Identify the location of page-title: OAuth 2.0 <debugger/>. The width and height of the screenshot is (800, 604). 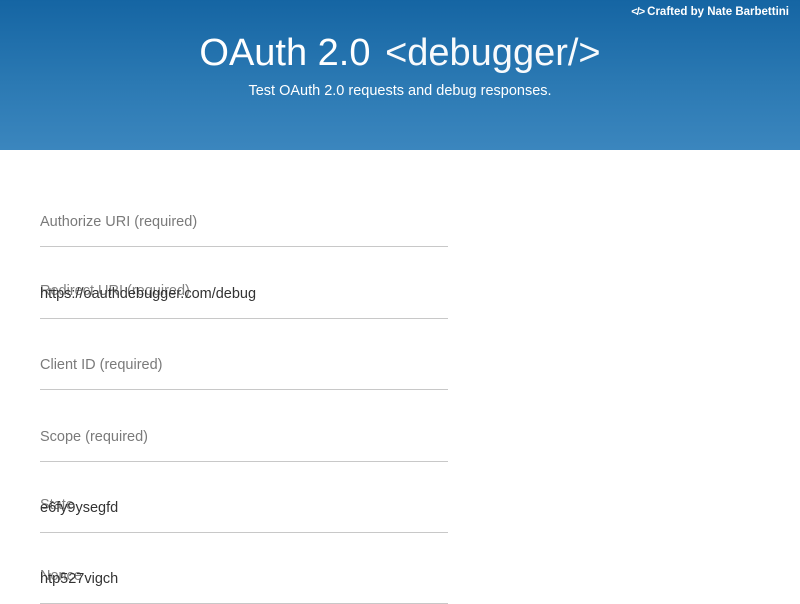
(400, 53).